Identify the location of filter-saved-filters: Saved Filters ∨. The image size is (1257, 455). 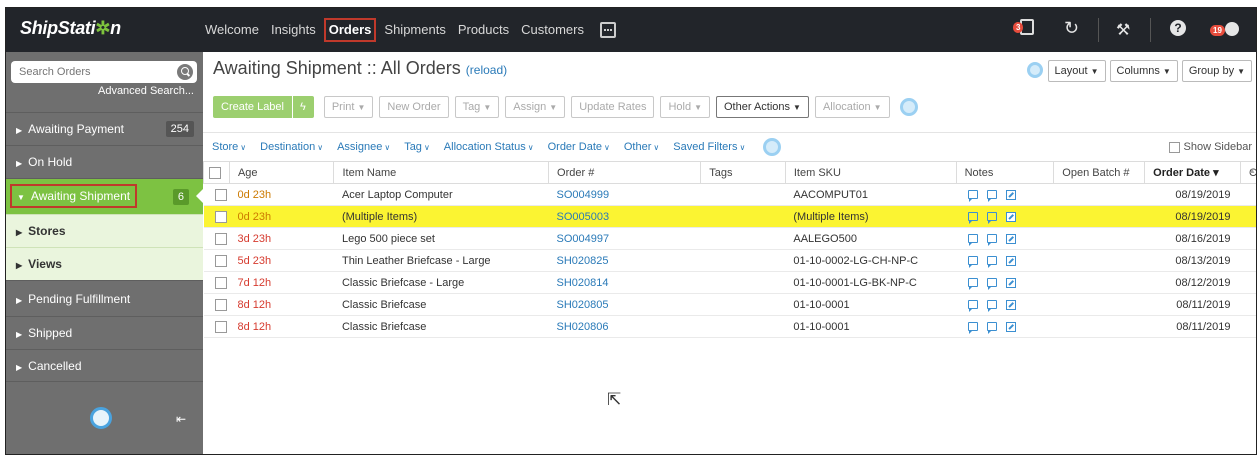
(709, 147).